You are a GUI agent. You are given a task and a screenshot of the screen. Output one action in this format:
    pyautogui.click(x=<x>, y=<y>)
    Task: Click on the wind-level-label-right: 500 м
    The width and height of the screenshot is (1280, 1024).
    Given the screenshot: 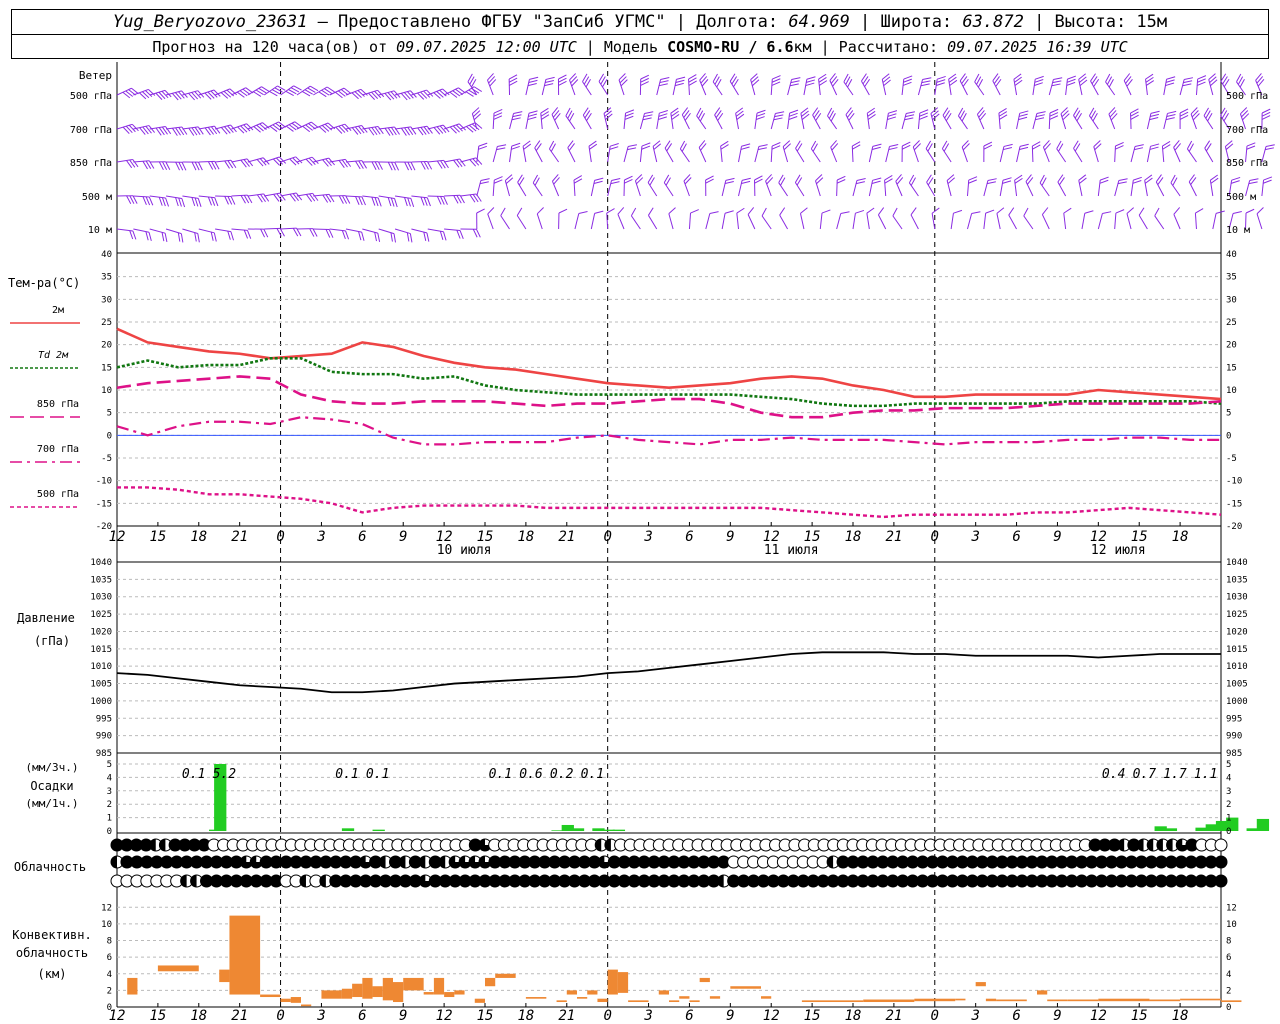 What is the action you would take?
    pyautogui.click(x=1241, y=197)
    